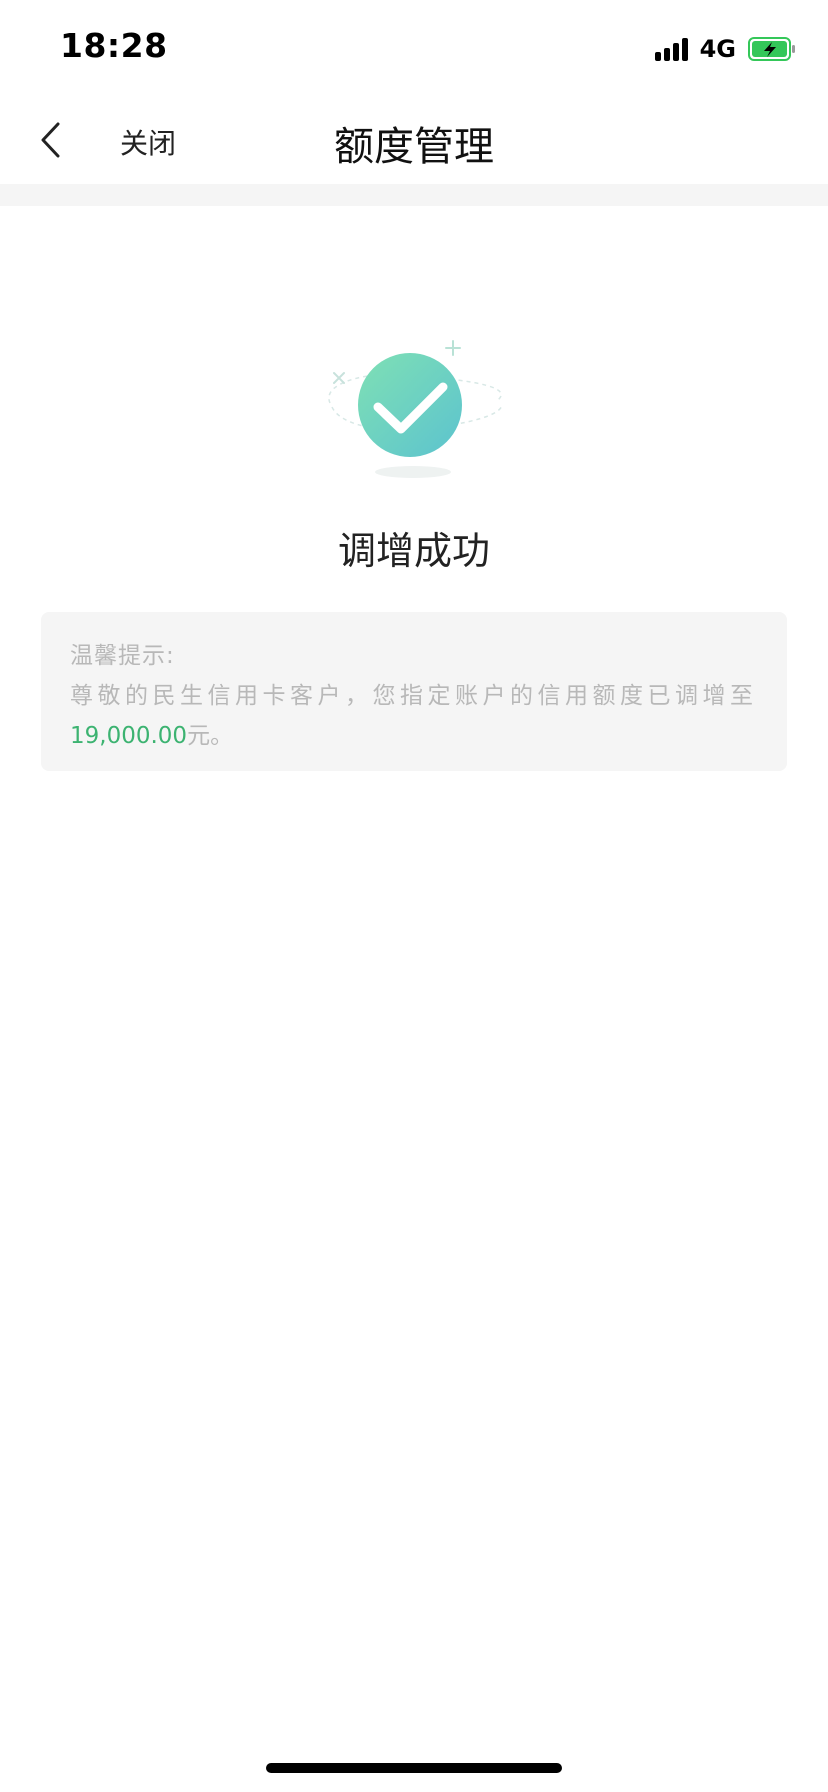 This screenshot has height=1792, width=828. What do you see at coordinates (771, 49) in the screenshot?
I see `battery-charging-icon` at bounding box center [771, 49].